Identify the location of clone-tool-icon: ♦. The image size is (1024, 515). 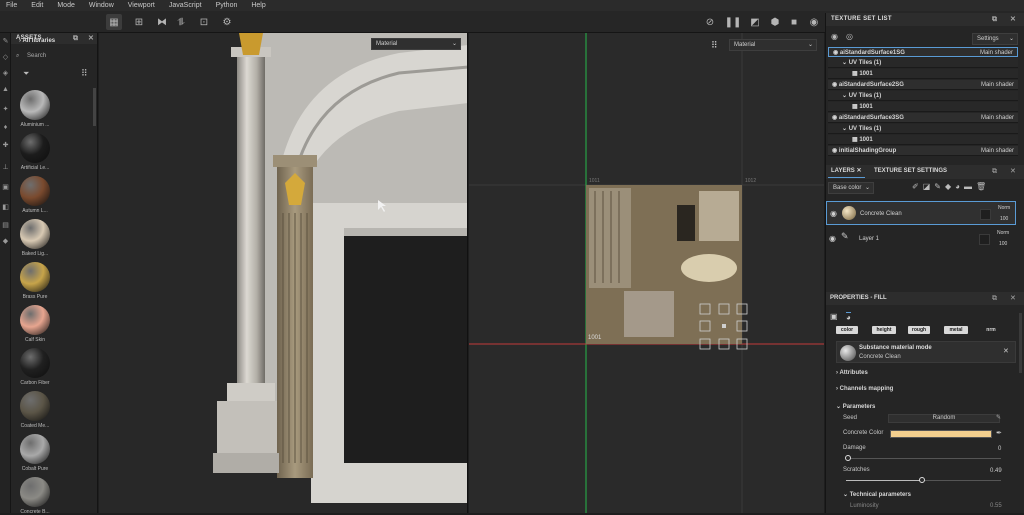
(5, 127).